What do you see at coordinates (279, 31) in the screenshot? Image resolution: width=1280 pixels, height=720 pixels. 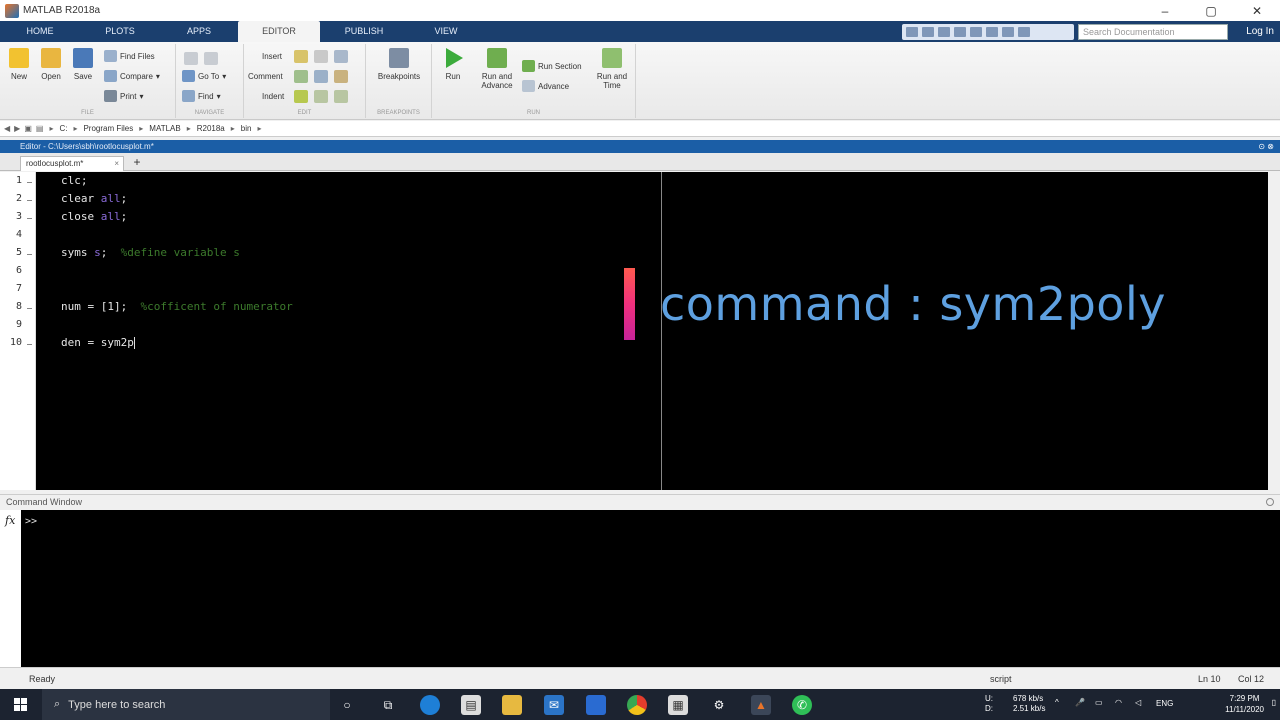 I see `tab-editor: EDITOR` at bounding box center [279, 31].